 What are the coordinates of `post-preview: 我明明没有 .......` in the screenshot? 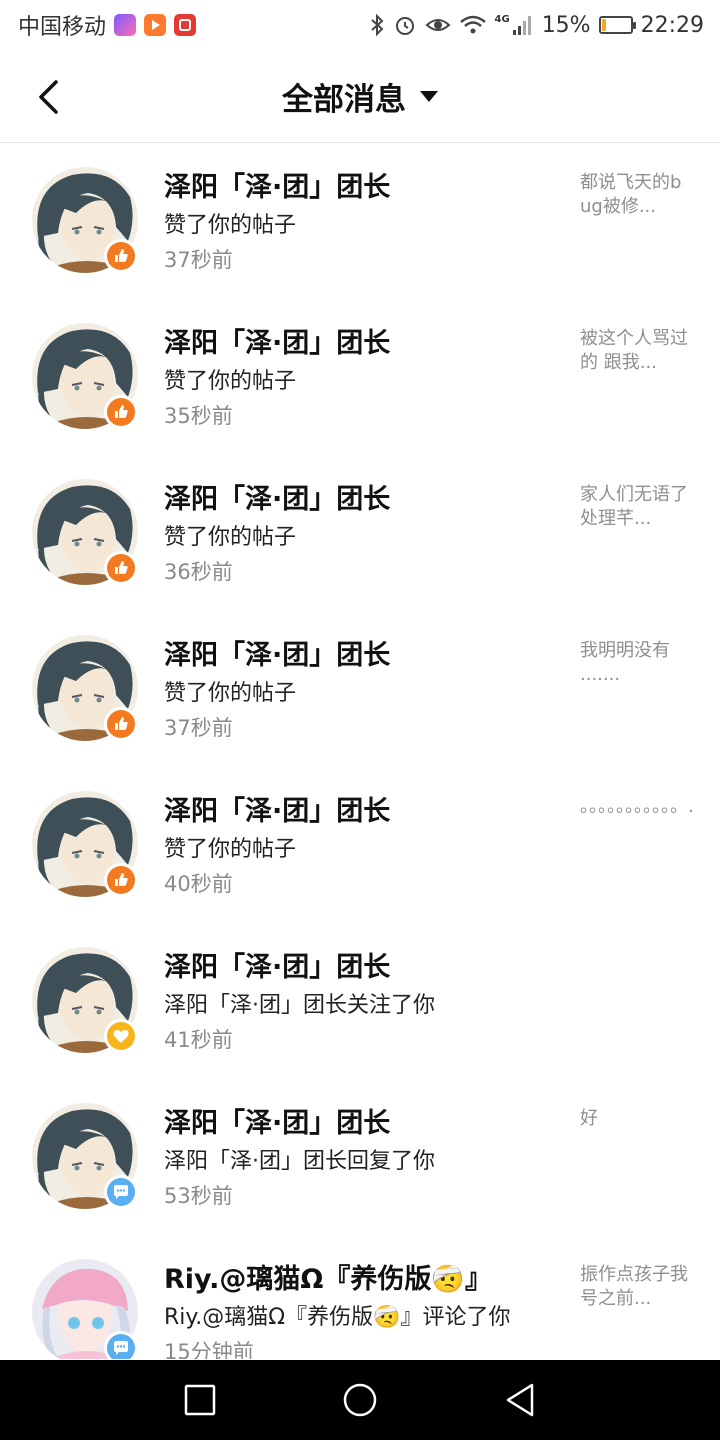 It's located at (636, 663).